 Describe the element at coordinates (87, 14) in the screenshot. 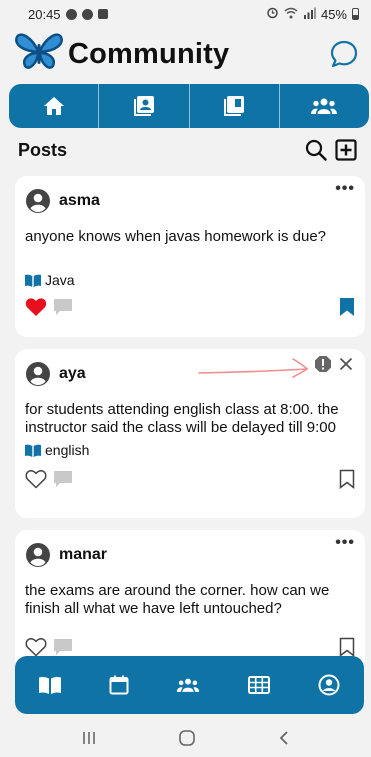

I see `app-notification-icon` at that location.